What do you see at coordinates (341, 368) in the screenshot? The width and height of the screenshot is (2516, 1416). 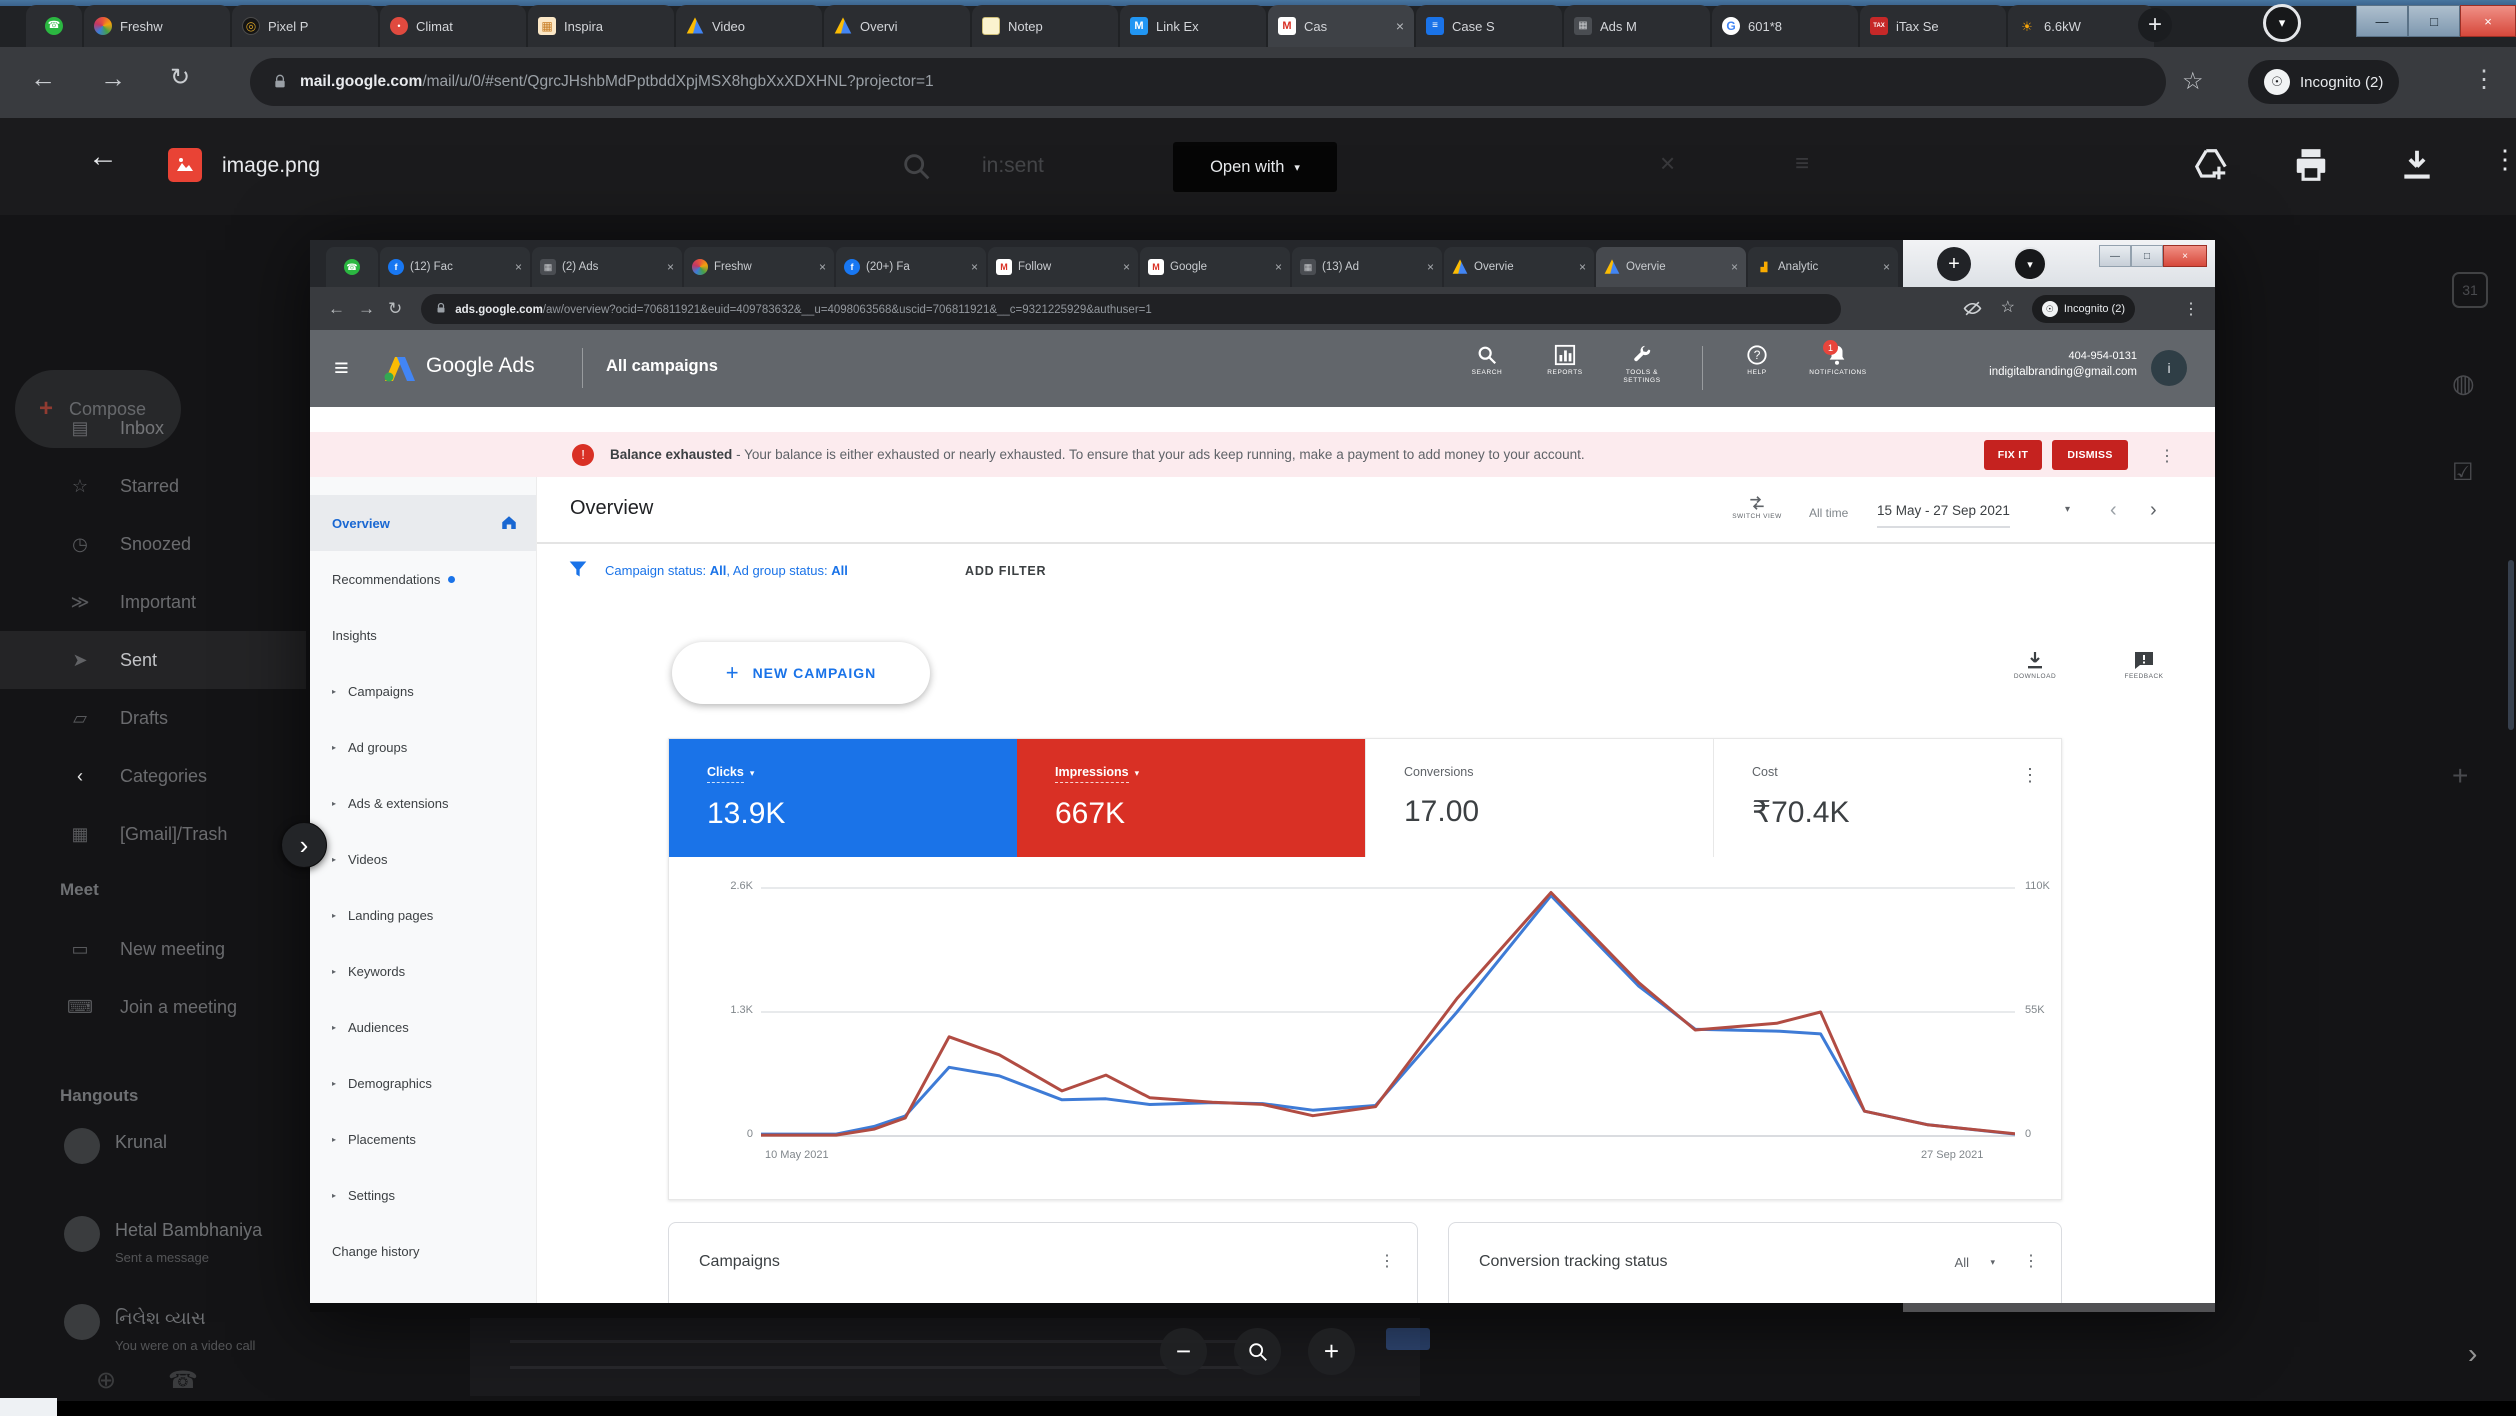 I see `menu-icon: ≡` at bounding box center [341, 368].